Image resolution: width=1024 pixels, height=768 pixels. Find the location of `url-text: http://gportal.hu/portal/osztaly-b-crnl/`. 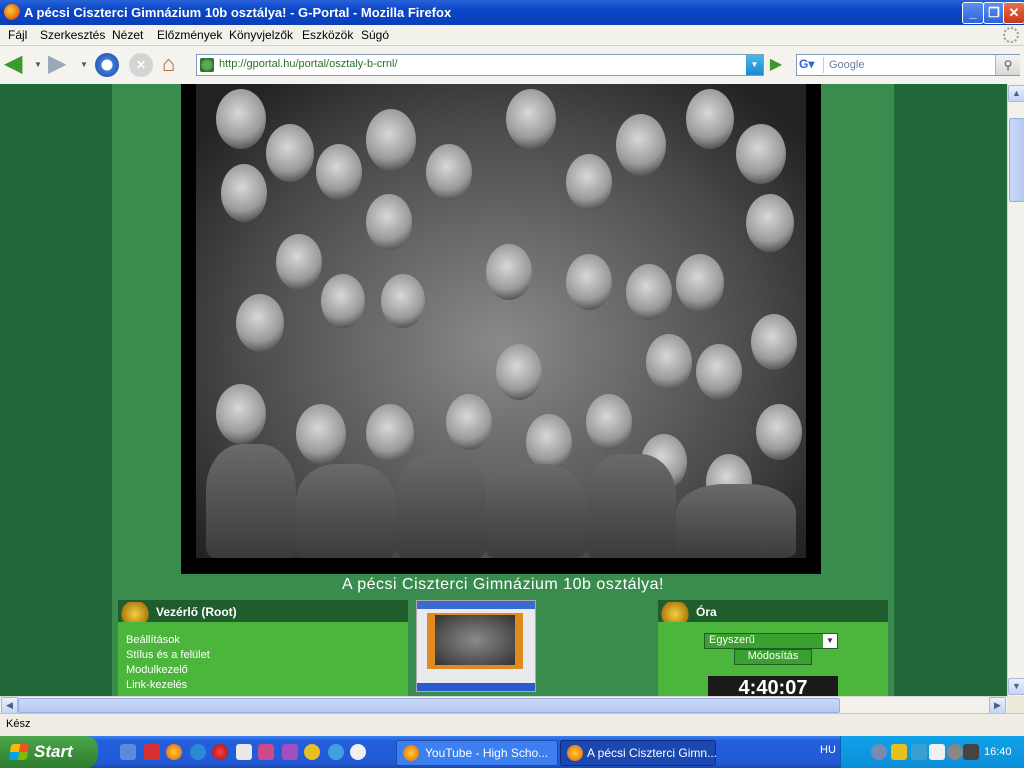

url-text: http://gportal.hu/portal/osztaly-b-crnl/ is located at coordinates (308, 64).